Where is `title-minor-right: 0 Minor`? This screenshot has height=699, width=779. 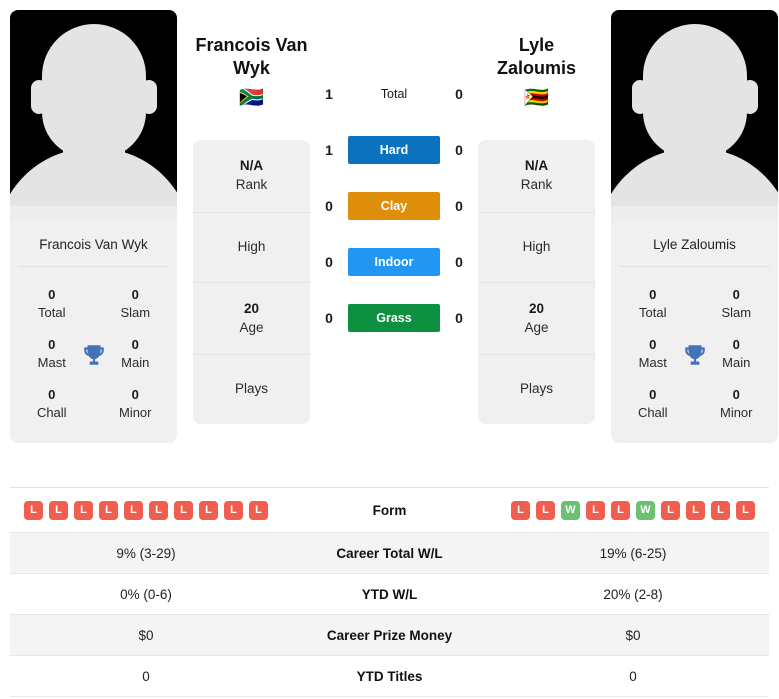 title-minor-right: 0 Minor is located at coordinates (737, 404).